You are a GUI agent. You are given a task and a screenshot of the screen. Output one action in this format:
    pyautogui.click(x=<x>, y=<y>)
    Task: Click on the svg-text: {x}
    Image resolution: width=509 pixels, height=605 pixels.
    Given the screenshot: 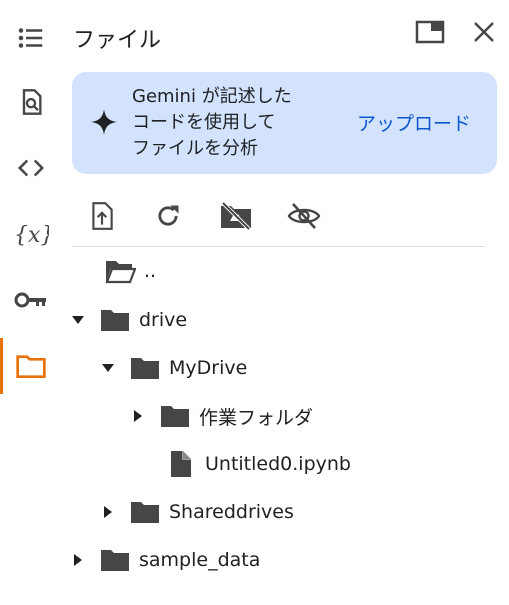 What is the action you would take?
    pyautogui.click(x=31, y=235)
    